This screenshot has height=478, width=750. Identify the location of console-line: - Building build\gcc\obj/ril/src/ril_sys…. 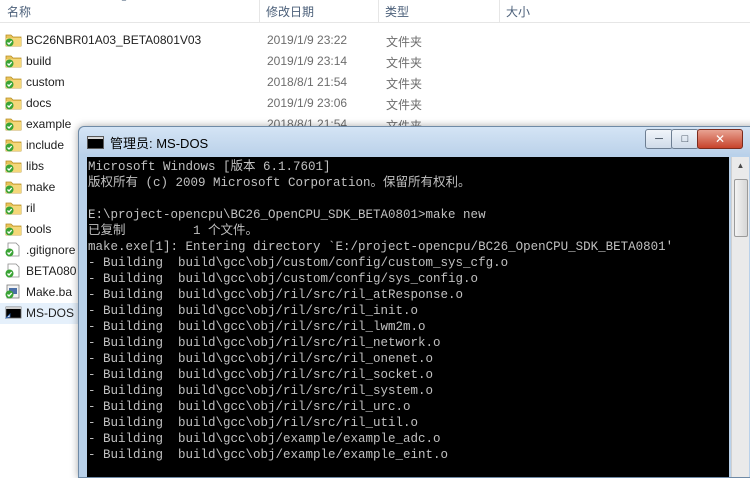
(261, 391).